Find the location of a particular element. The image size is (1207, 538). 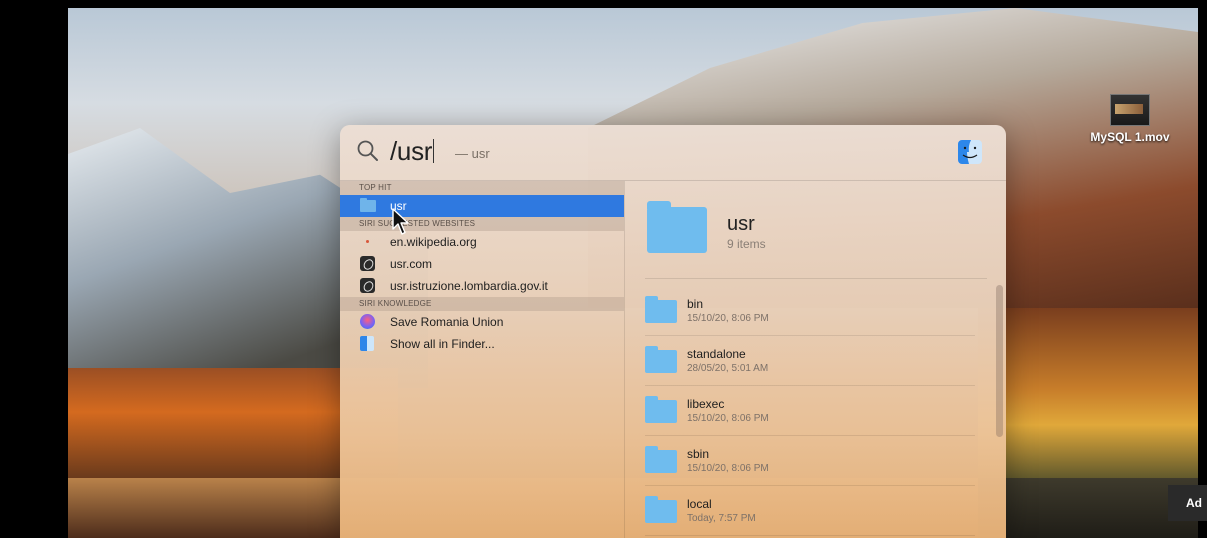

result-usr-istruzione: usr.istruzione.lombardia.gov.it is located at coordinates (482, 286).